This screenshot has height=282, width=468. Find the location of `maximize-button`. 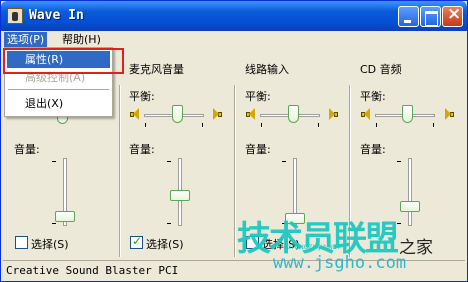

maximize-button is located at coordinates (430, 16).